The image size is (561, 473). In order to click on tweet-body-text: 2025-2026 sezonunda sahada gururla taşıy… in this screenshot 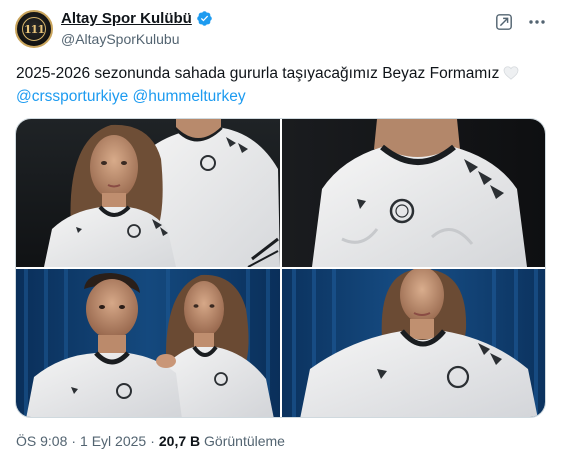, I will do `click(258, 73)`.